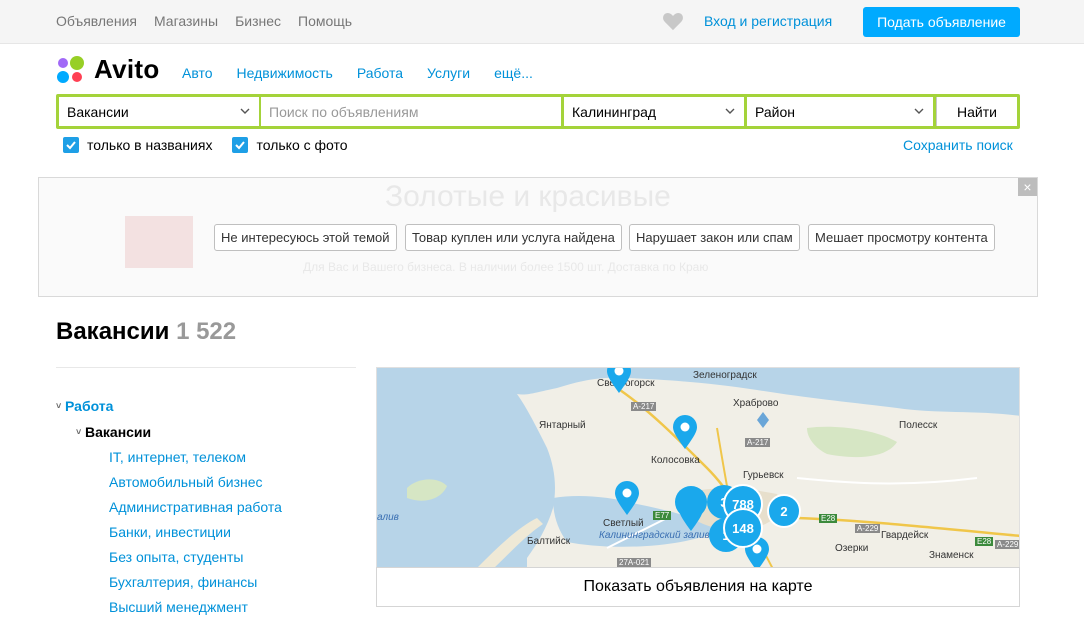 The width and height of the screenshot is (1084, 624). I want to click on map-cluster-148: 148, so click(743, 528).